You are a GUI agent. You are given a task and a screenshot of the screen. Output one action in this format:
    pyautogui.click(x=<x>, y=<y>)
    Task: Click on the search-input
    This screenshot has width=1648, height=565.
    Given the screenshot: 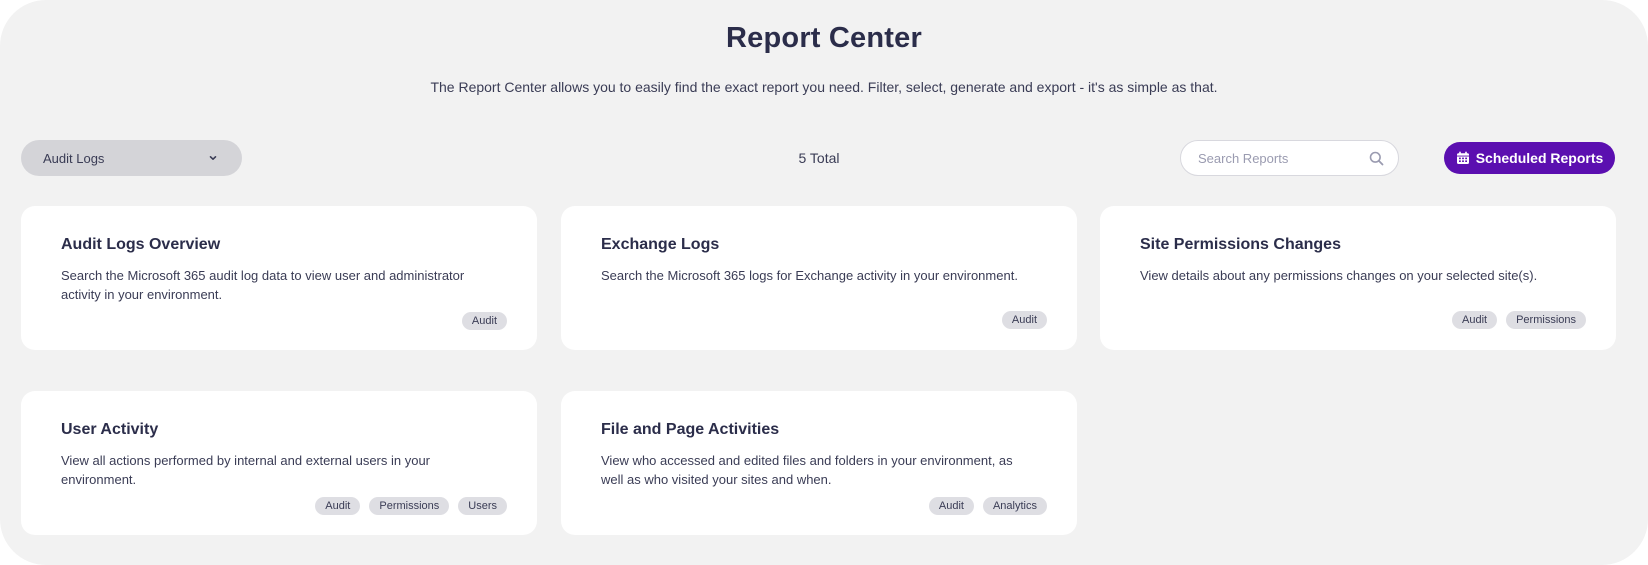 What is the action you would take?
    pyautogui.click(x=1282, y=158)
    